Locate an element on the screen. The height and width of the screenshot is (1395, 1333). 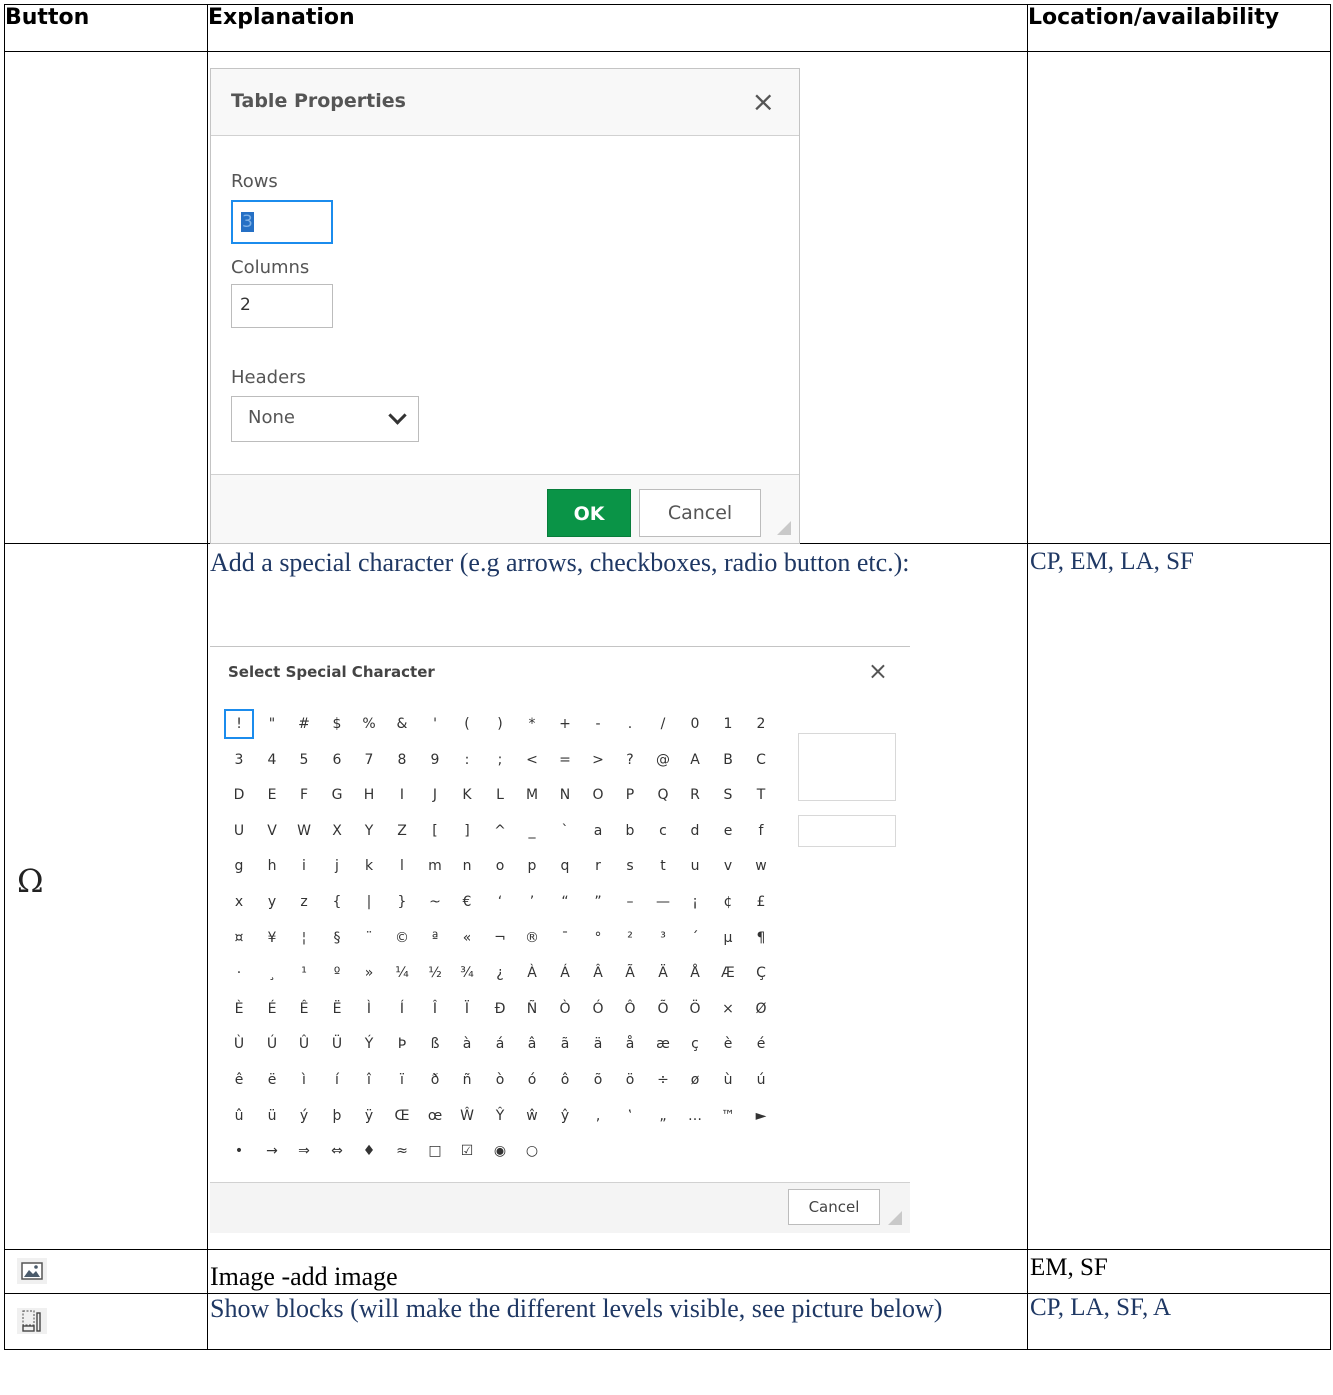
special-char-cell: q is located at coordinates (565, 866).